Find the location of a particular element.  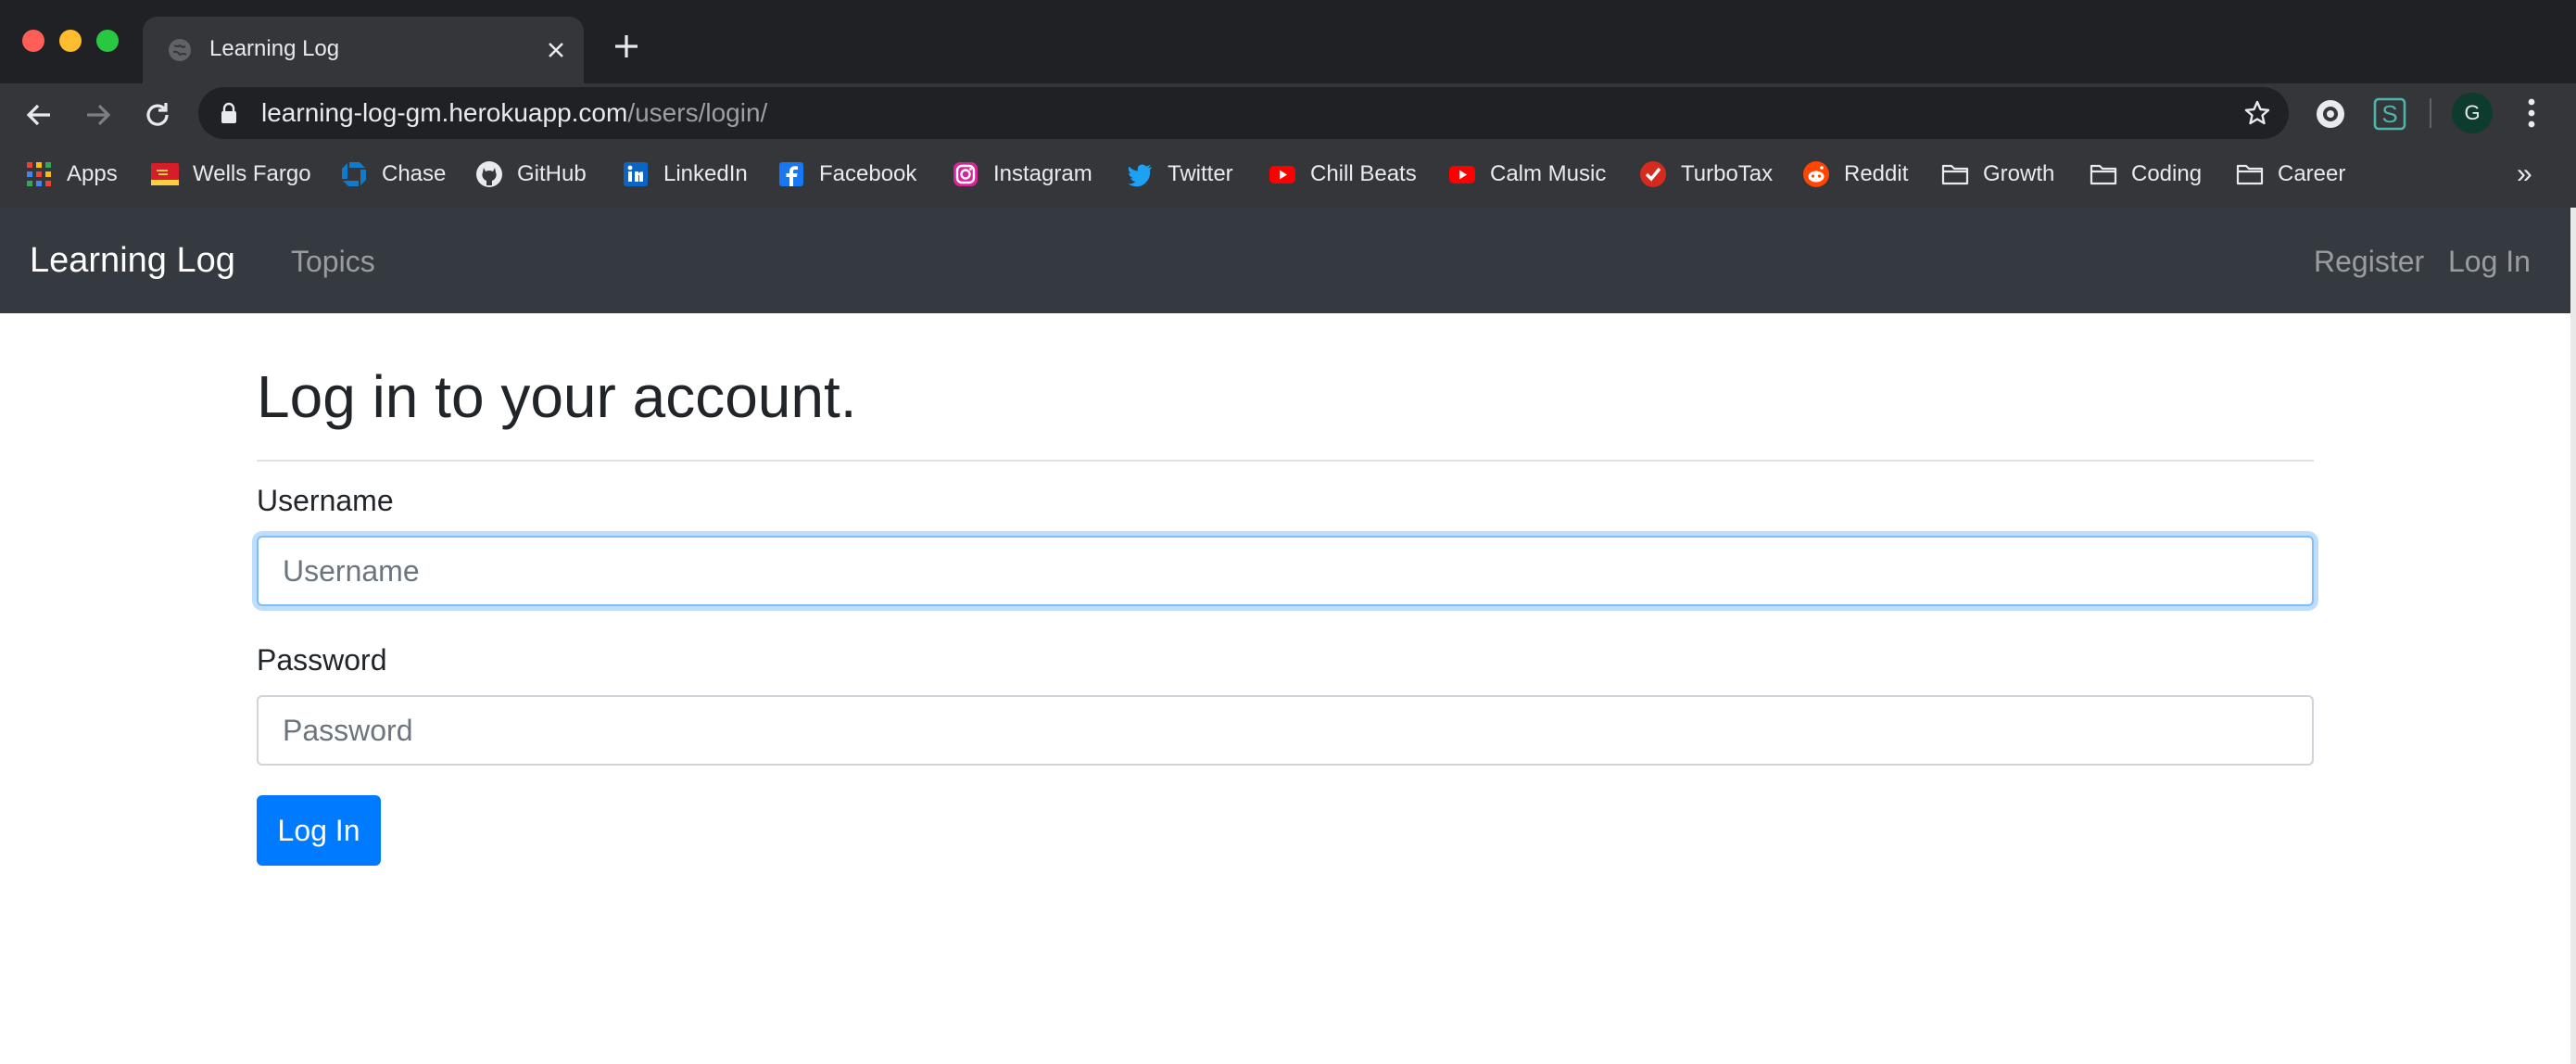

url-host: learning-log-gm.herokuapp.com is located at coordinates (444, 113).